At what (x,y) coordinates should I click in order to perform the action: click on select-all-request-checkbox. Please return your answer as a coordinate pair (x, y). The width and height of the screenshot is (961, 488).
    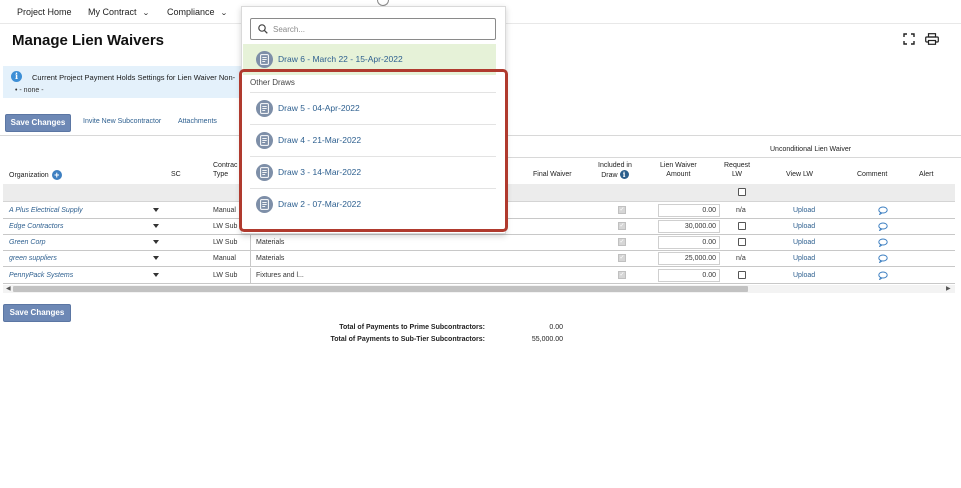
    Looking at the image, I should click on (742, 192).